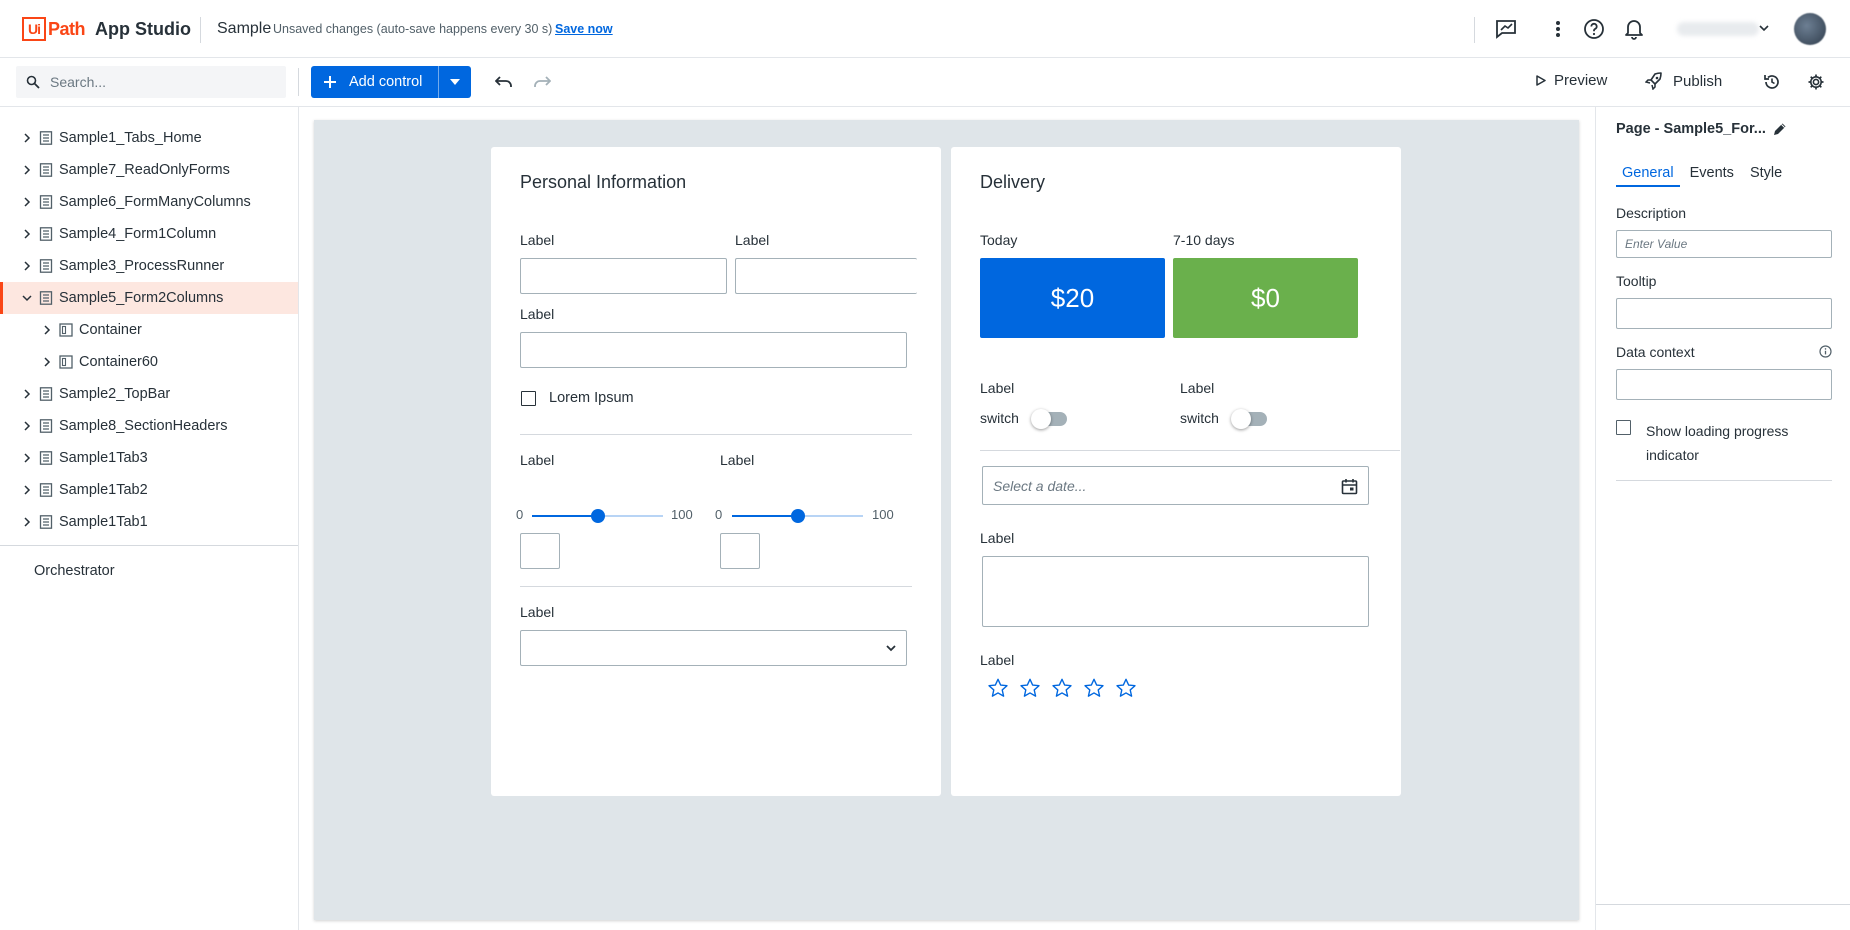 This screenshot has width=1850, height=930. I want to click on tree-item-sample1-tabs-home: Sample1_Tabs_Home, so click(149, 138).